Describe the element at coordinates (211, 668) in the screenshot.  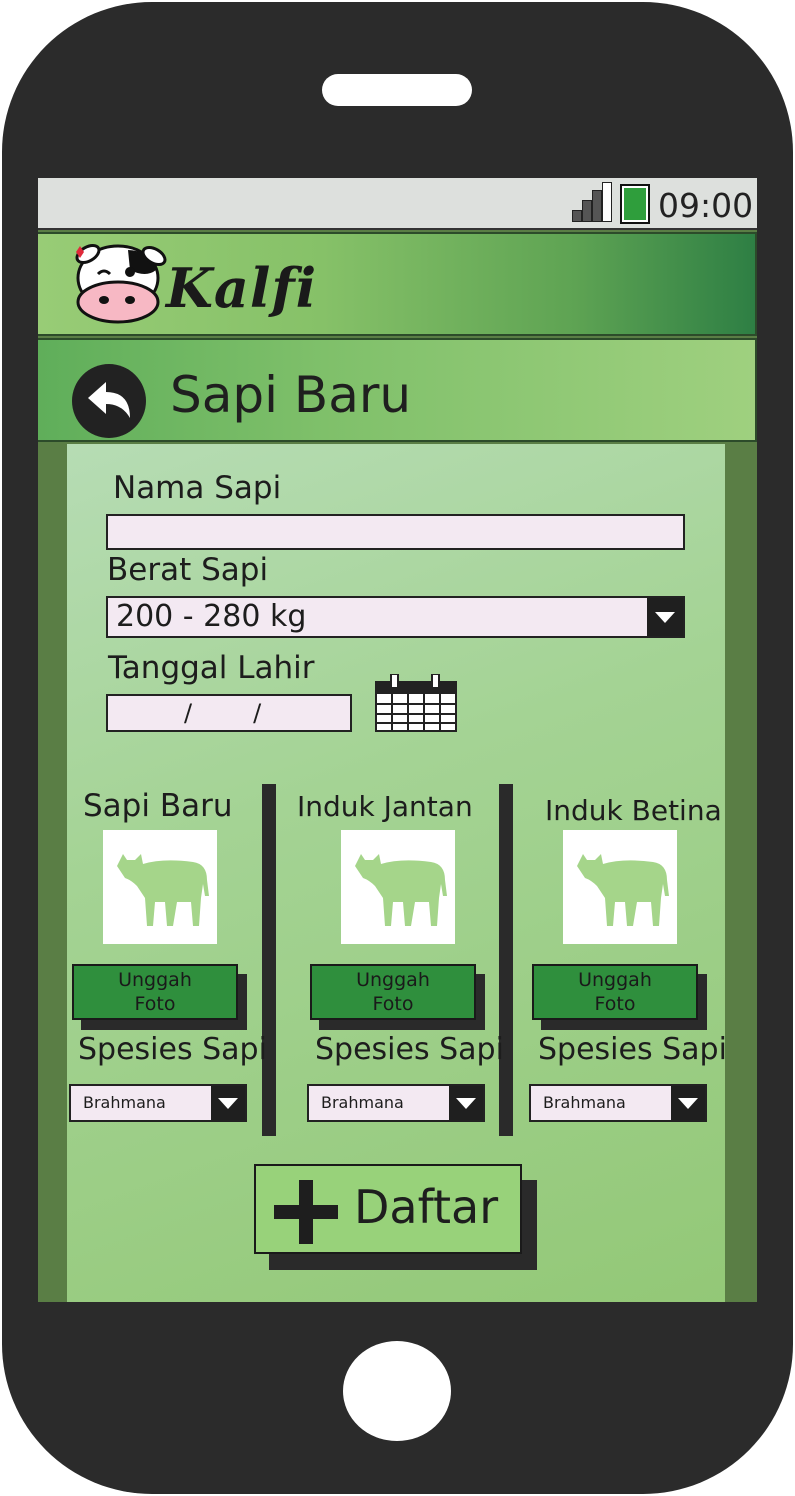
I see `tanggal-lahir-label: Tanggal Lahir` at that location.